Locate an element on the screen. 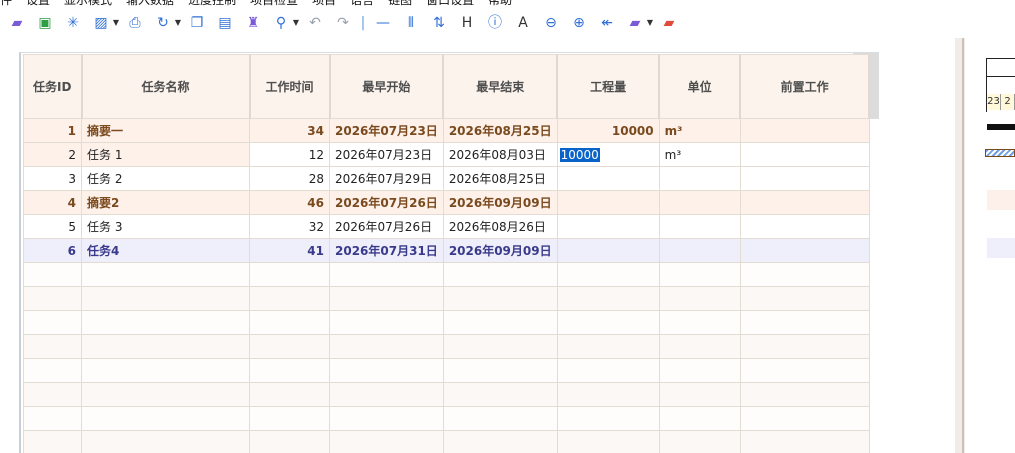  sort-icon: ⇅ is located at coordinates (439, 23).